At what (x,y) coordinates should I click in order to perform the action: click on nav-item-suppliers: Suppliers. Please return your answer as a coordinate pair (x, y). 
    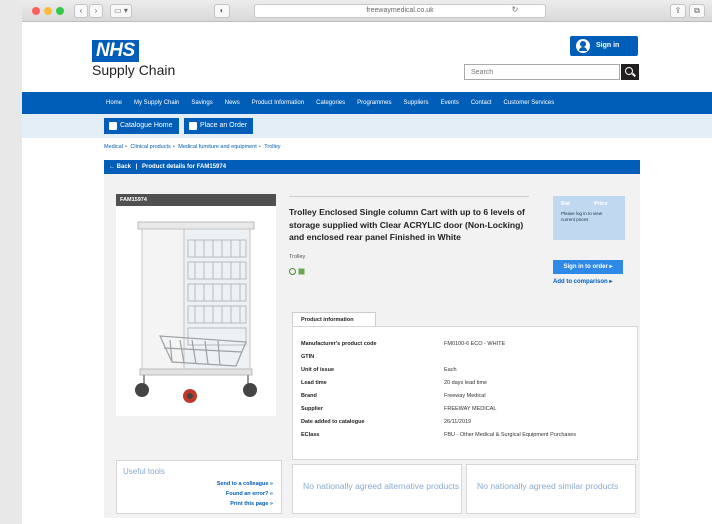
    Looking at the image, I should click on (415, 103).